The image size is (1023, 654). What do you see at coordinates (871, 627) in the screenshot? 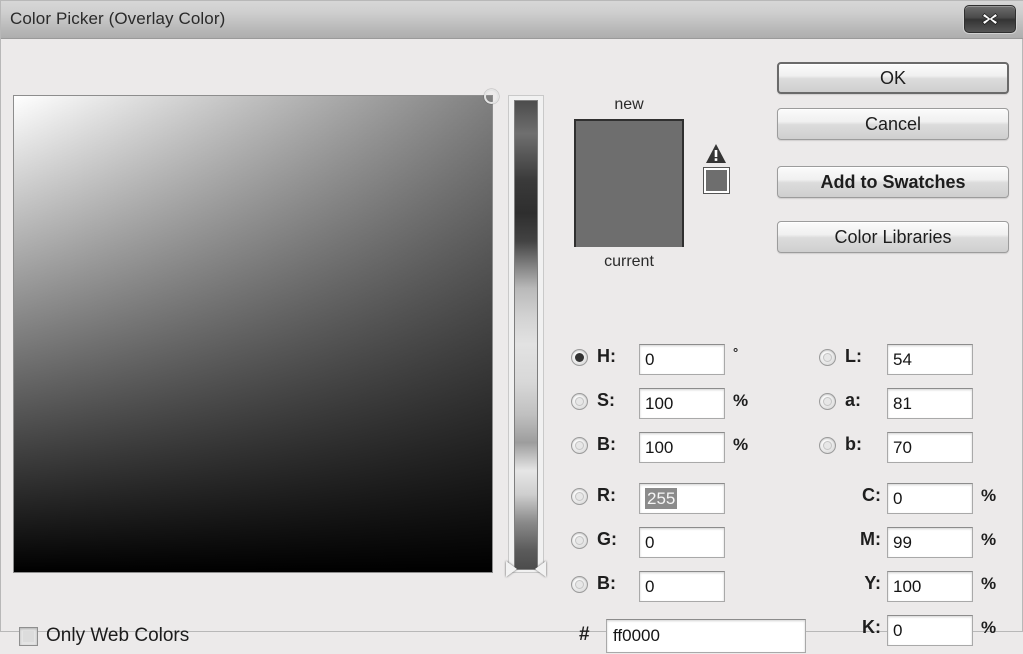
I see `label-black: K:` at bounding box center [871, 627].